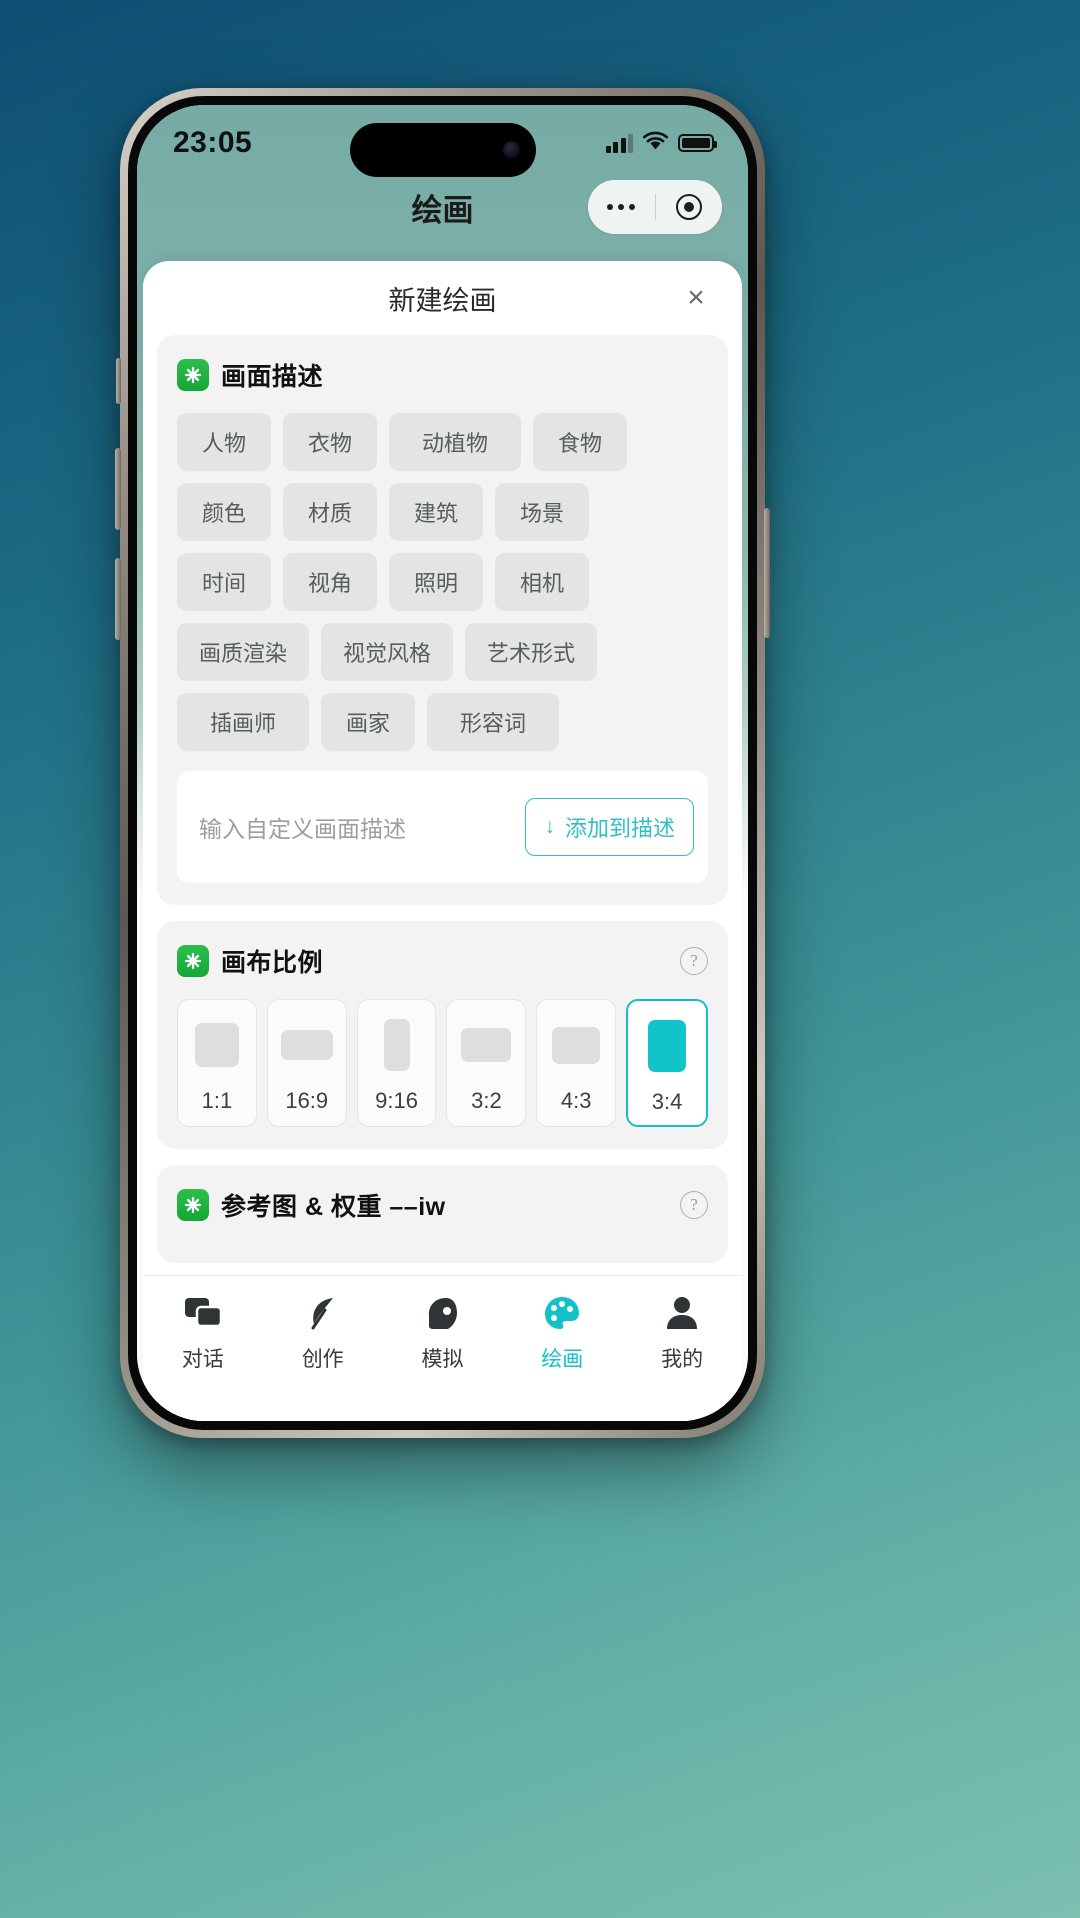 The width and height of the screenshot is (1080, 1918). What do you see at coordinates (362, 827) in the screenshot?
I see `custom-description-input: 输入自定义画面描述` at bounding box center [362, 827].